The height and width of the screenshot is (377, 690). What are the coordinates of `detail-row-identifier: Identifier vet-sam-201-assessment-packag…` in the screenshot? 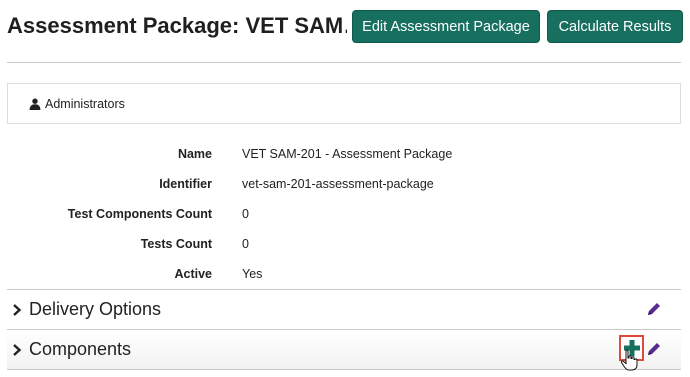 It's located at (345, 187).